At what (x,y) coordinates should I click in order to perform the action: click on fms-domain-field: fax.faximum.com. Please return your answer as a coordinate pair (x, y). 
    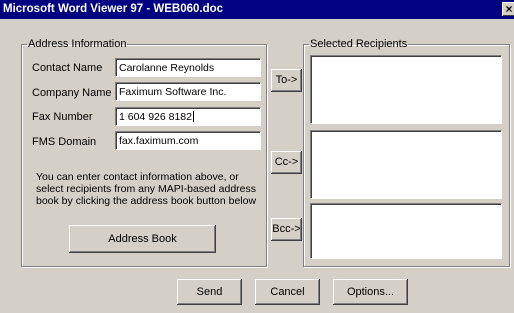
    Looking at the image, I should click on (188, 140).